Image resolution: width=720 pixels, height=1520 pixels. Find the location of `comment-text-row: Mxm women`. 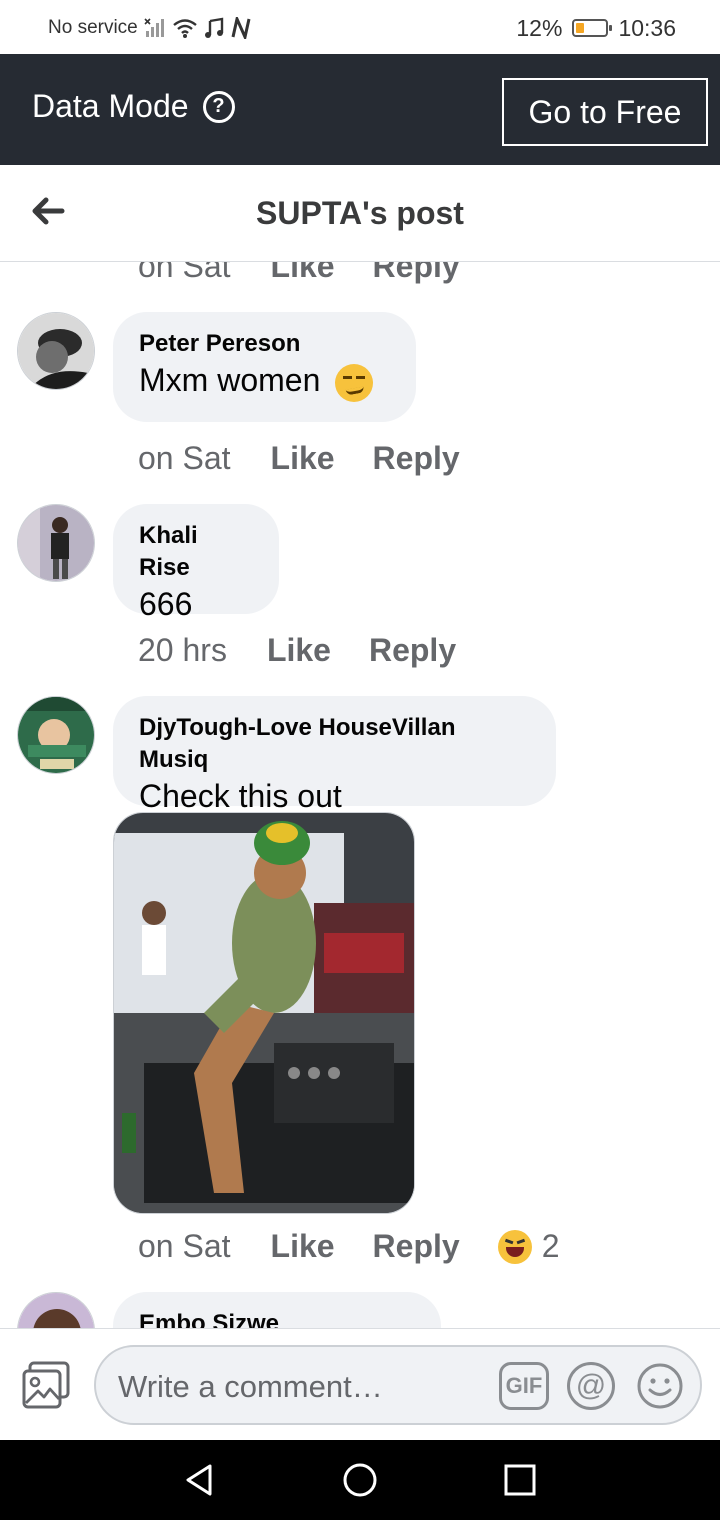

comment-text-row: Mxm women is located at coordinates (264, 381).